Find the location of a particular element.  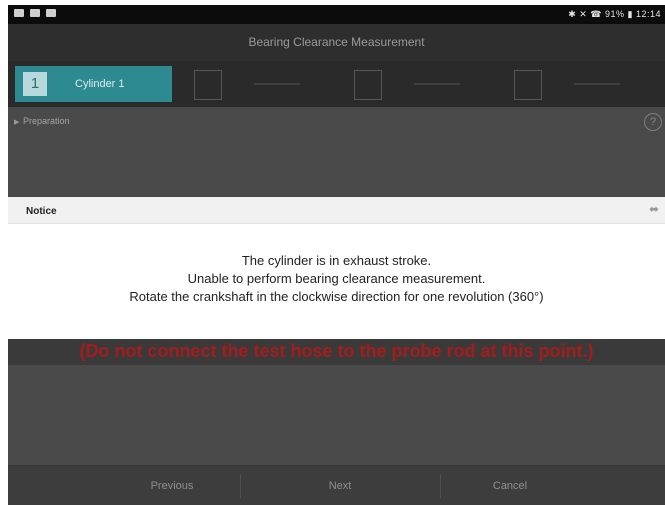

previous-button: Previous is located at coordinates (172, 485).